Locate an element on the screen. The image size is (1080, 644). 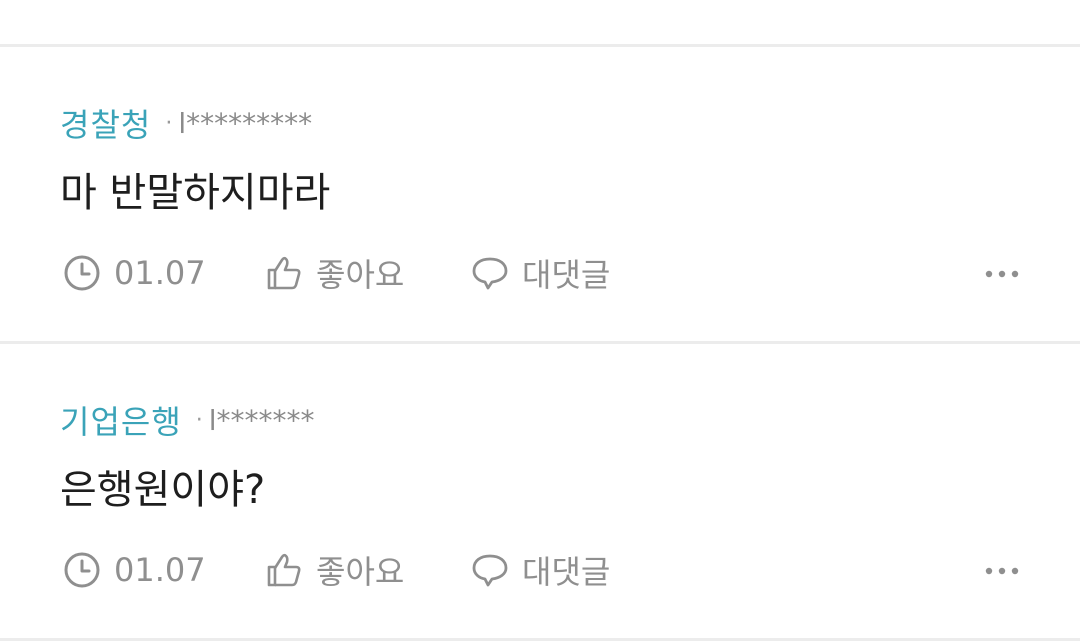
comment-user-id: l********* is located at coordinates (245, 123).